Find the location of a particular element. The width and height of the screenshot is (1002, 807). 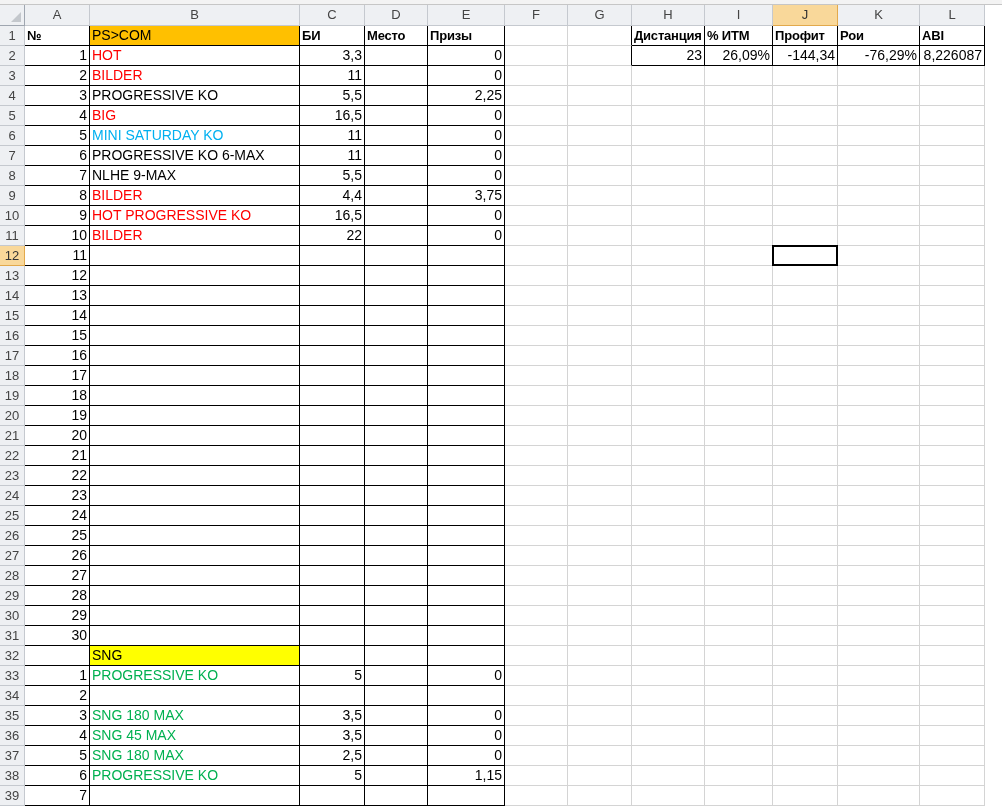

row-header: 15 is located at coordinates (12, 316).